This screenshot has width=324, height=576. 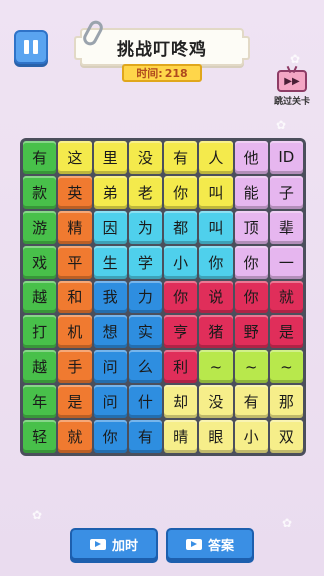 I want to click on word-tile: 款, so click(x=40, y=192).